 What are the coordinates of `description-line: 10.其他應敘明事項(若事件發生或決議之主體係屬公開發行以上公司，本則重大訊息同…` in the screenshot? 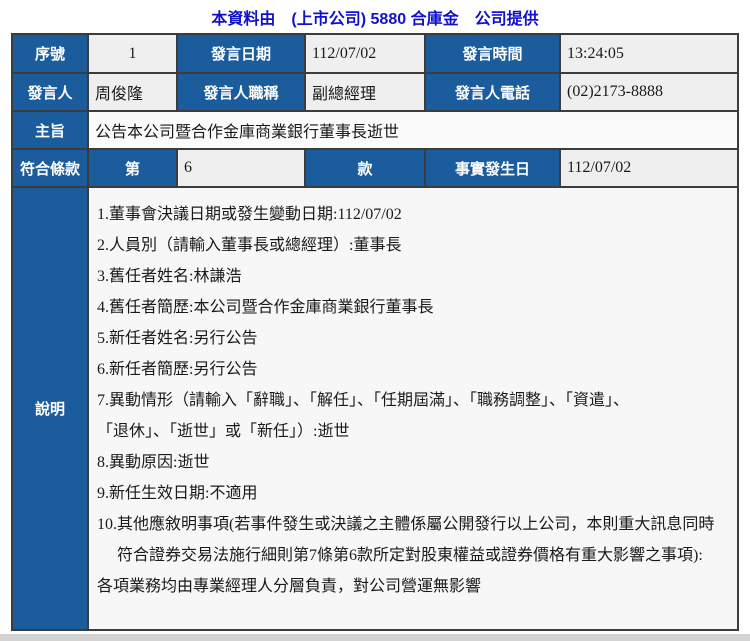 It's located at (406, 524).